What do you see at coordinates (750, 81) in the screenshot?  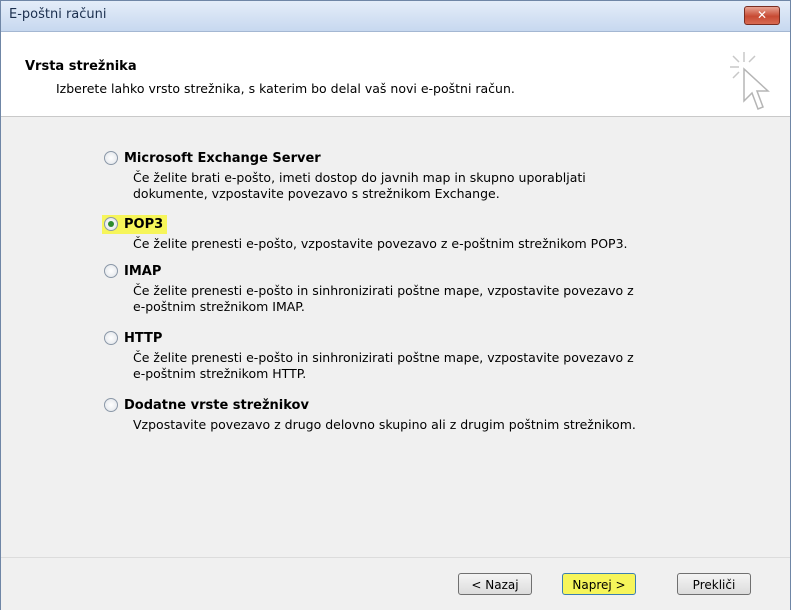 I see `wizard-cursor-icon` at bounding box center [750, 81].